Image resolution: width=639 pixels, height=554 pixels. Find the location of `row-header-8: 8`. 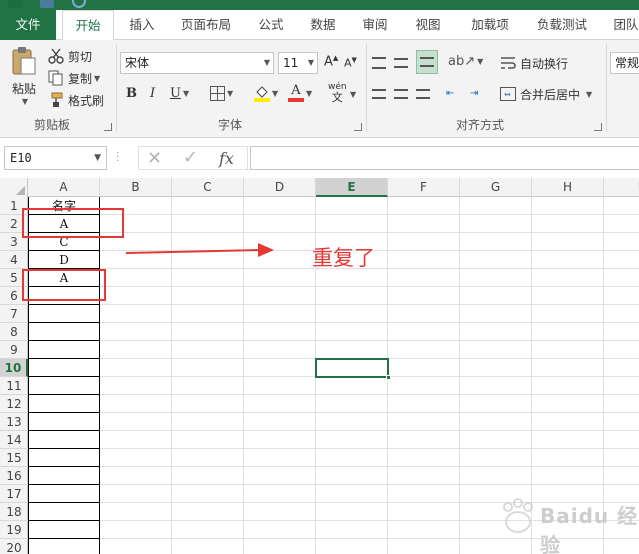

row-header-8: 8 is located at coordinates (14, 332).